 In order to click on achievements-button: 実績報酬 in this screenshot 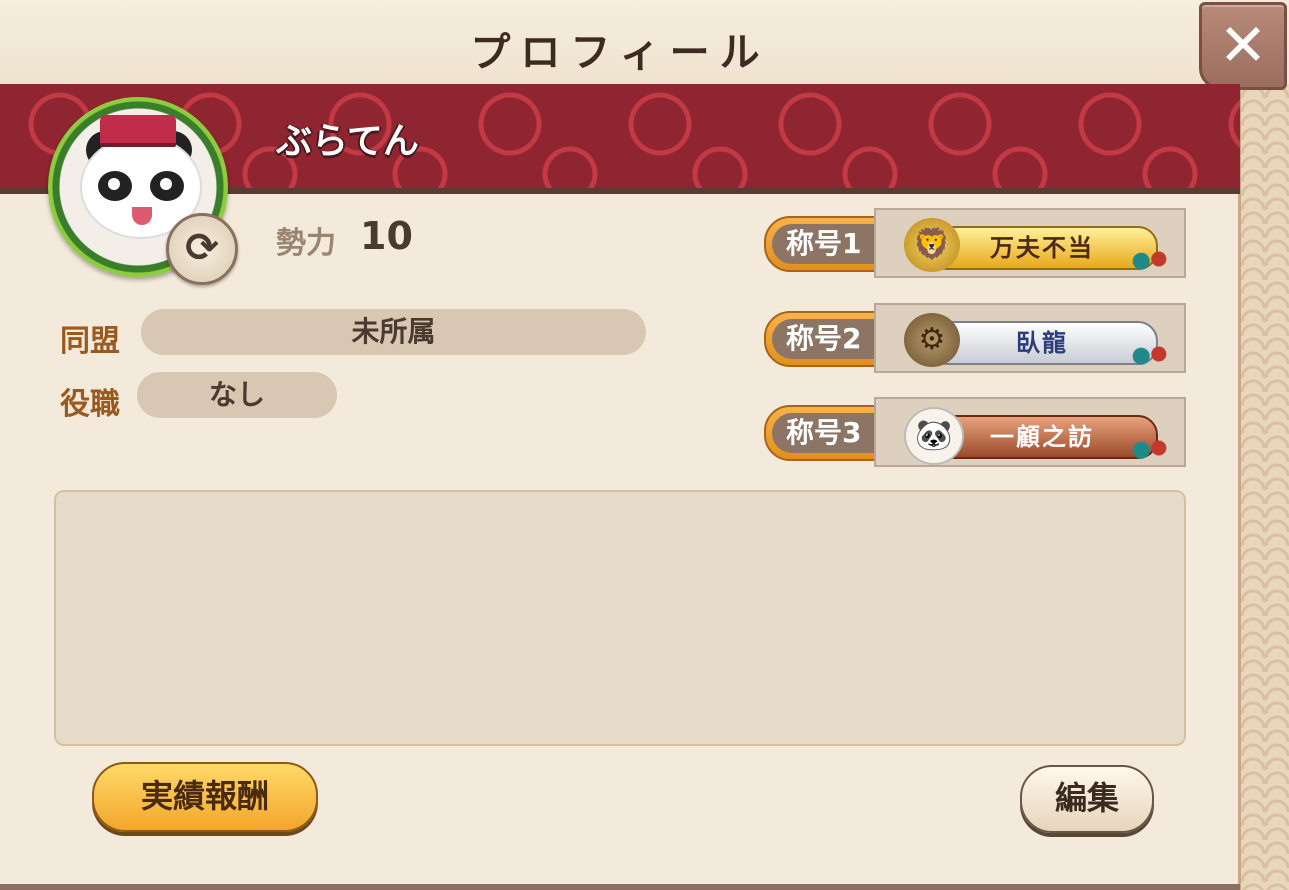, I will do `click(205, 797)`.